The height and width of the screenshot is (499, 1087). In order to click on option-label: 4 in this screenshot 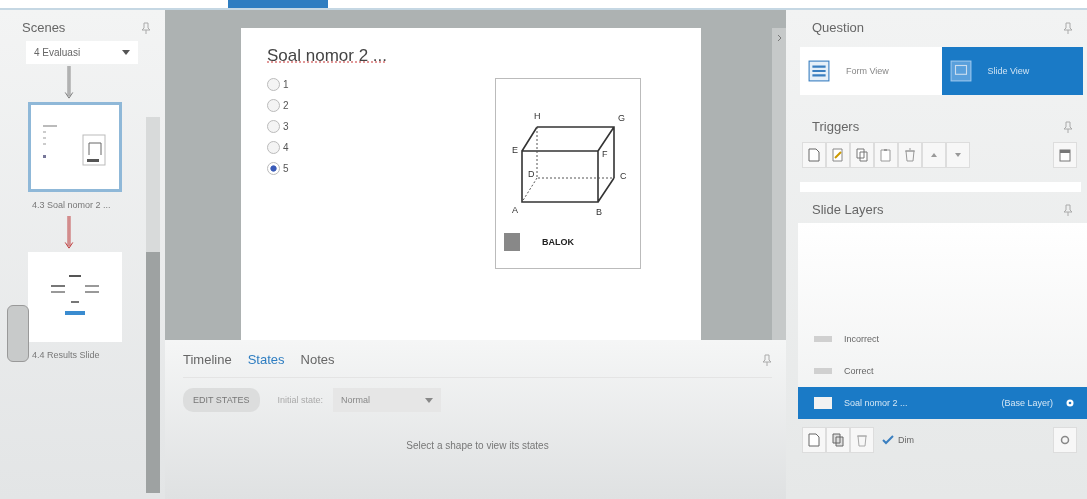, I will do `click(286, 147)`.